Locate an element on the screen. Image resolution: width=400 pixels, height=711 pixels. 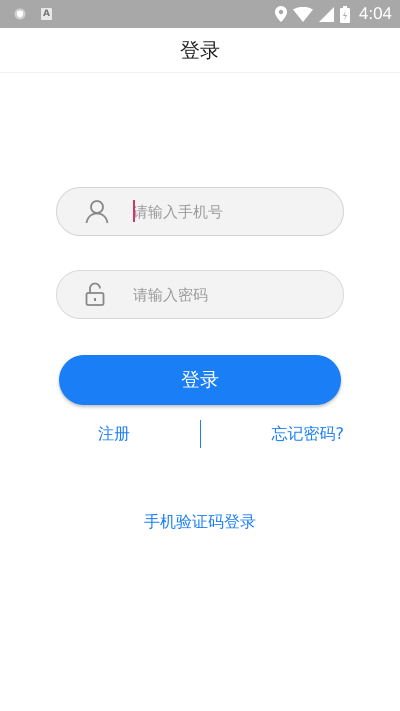
text-link: 注册 is located at coordinates (114, 434).